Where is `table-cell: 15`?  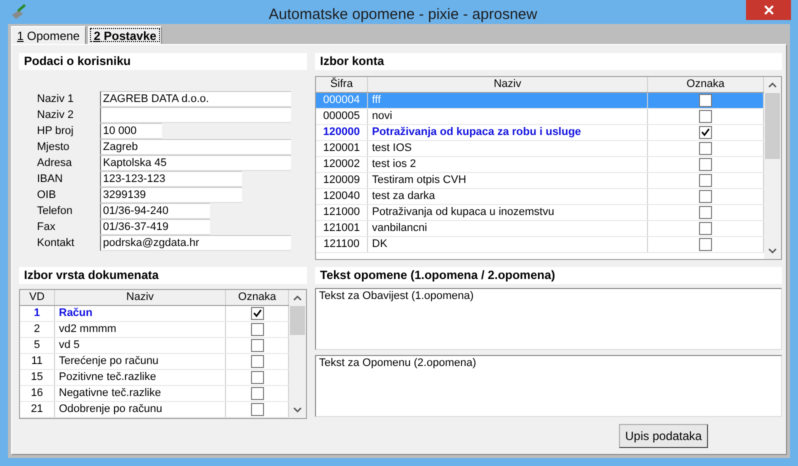
table-cell: 15 is located at coordinates (37, 377).